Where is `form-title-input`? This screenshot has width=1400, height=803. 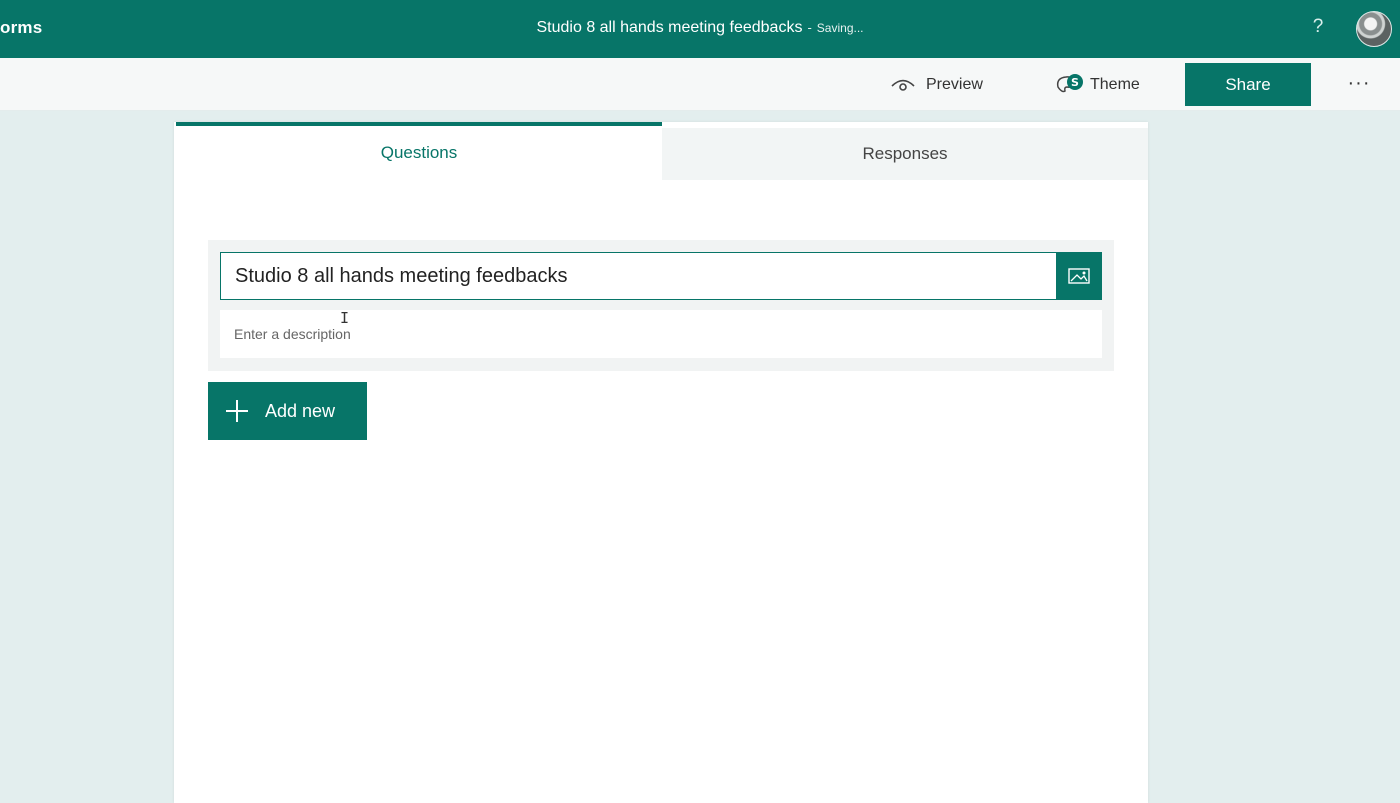
form-title-input is located at coordinates (638, 276).